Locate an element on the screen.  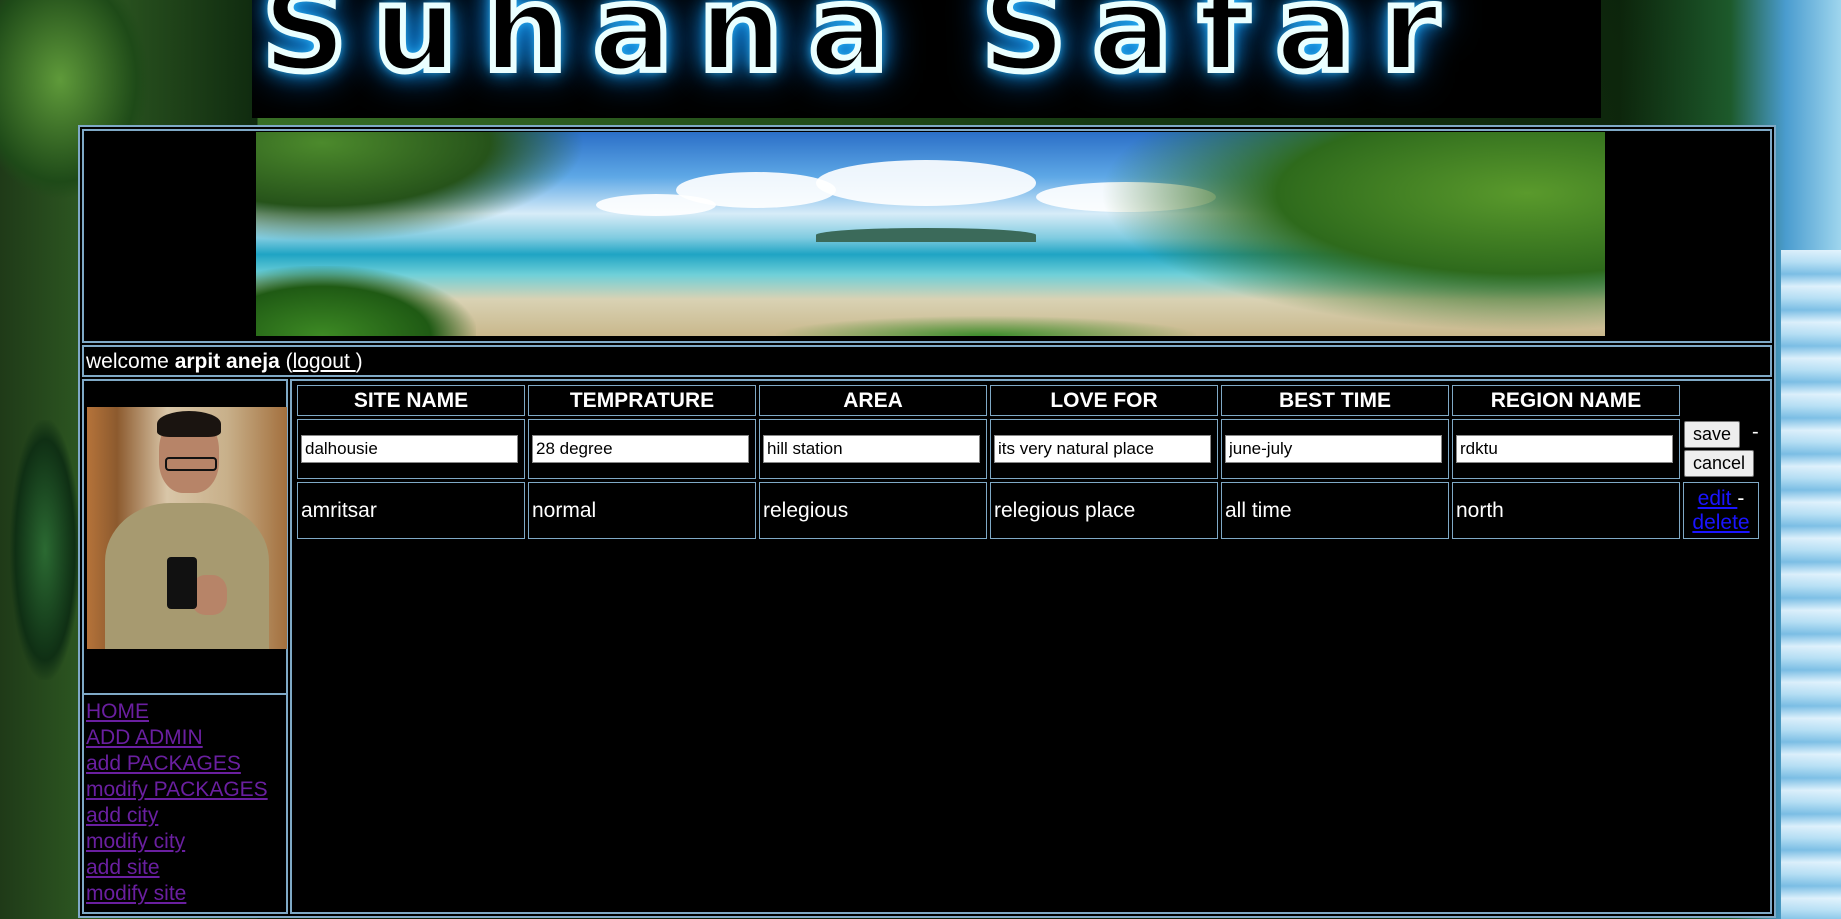
admin-profile-photo is located at coordinates (187, 528).